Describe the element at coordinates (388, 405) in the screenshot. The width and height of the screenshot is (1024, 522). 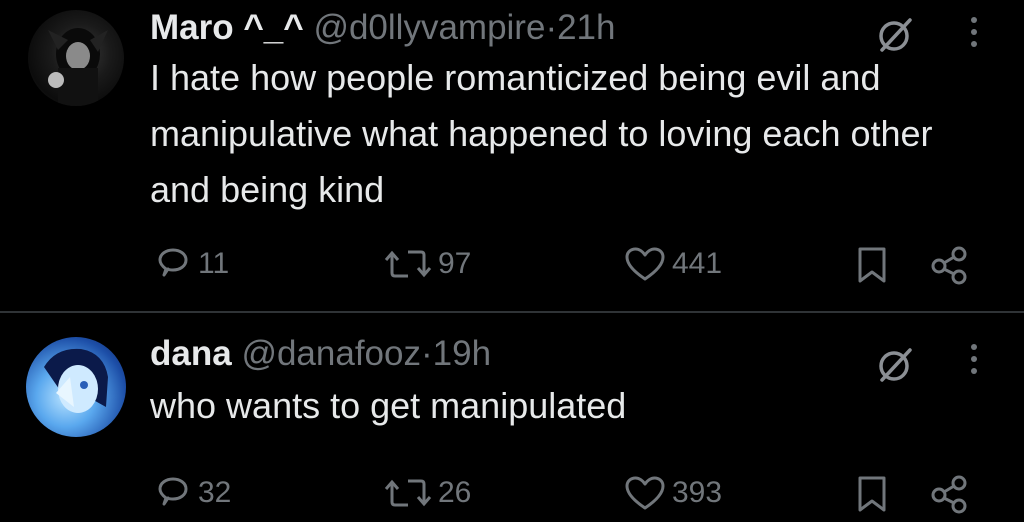
I see `tweet-text: who wants to get manipulated` at that location.